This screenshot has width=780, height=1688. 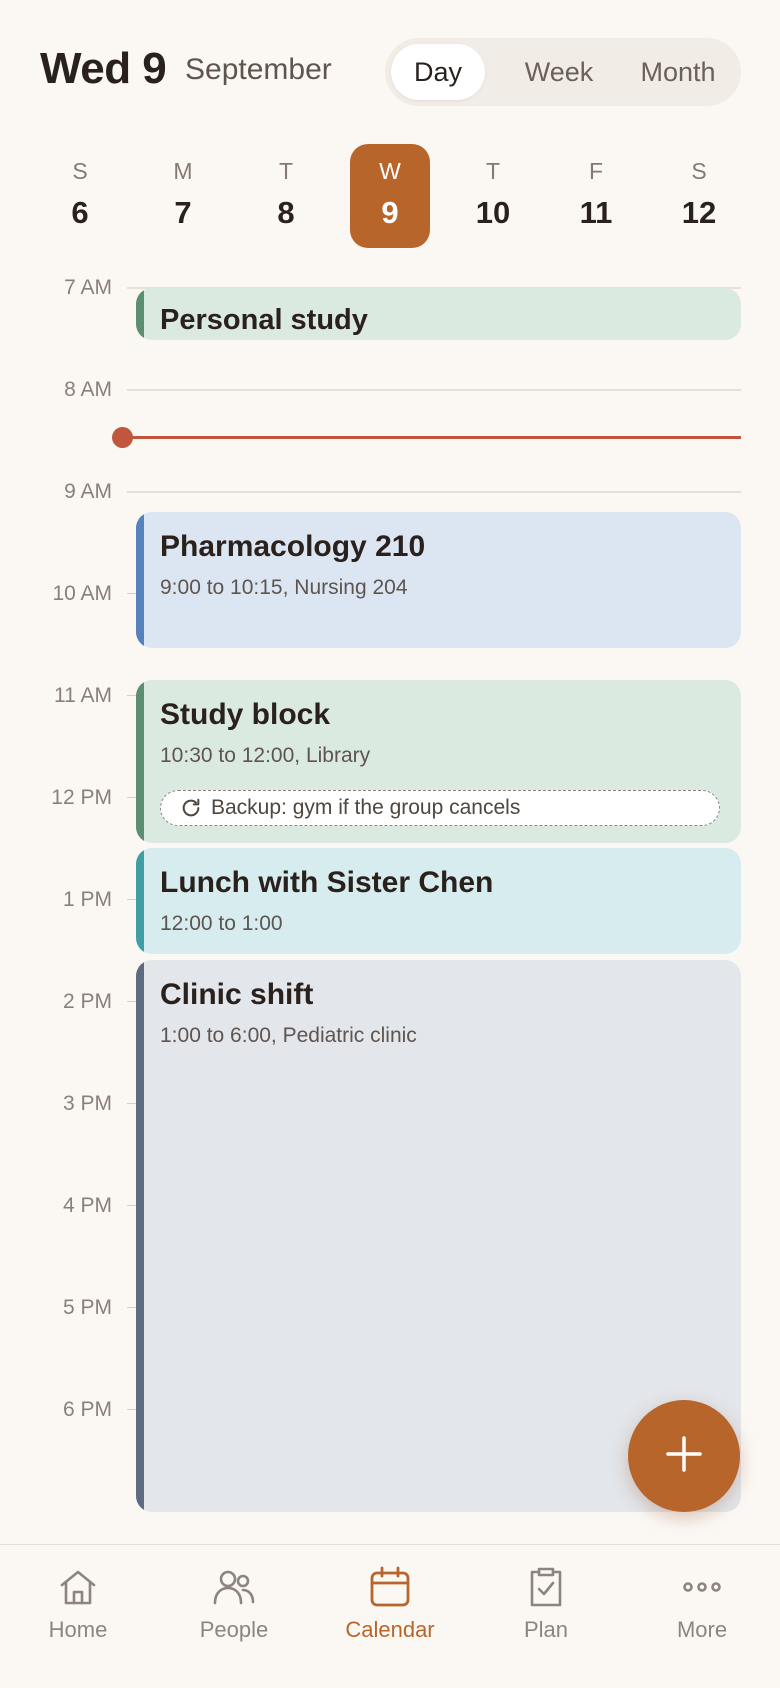 I want to click on header: Wed 9 September Day Week Month, so click(x=390, y=70).